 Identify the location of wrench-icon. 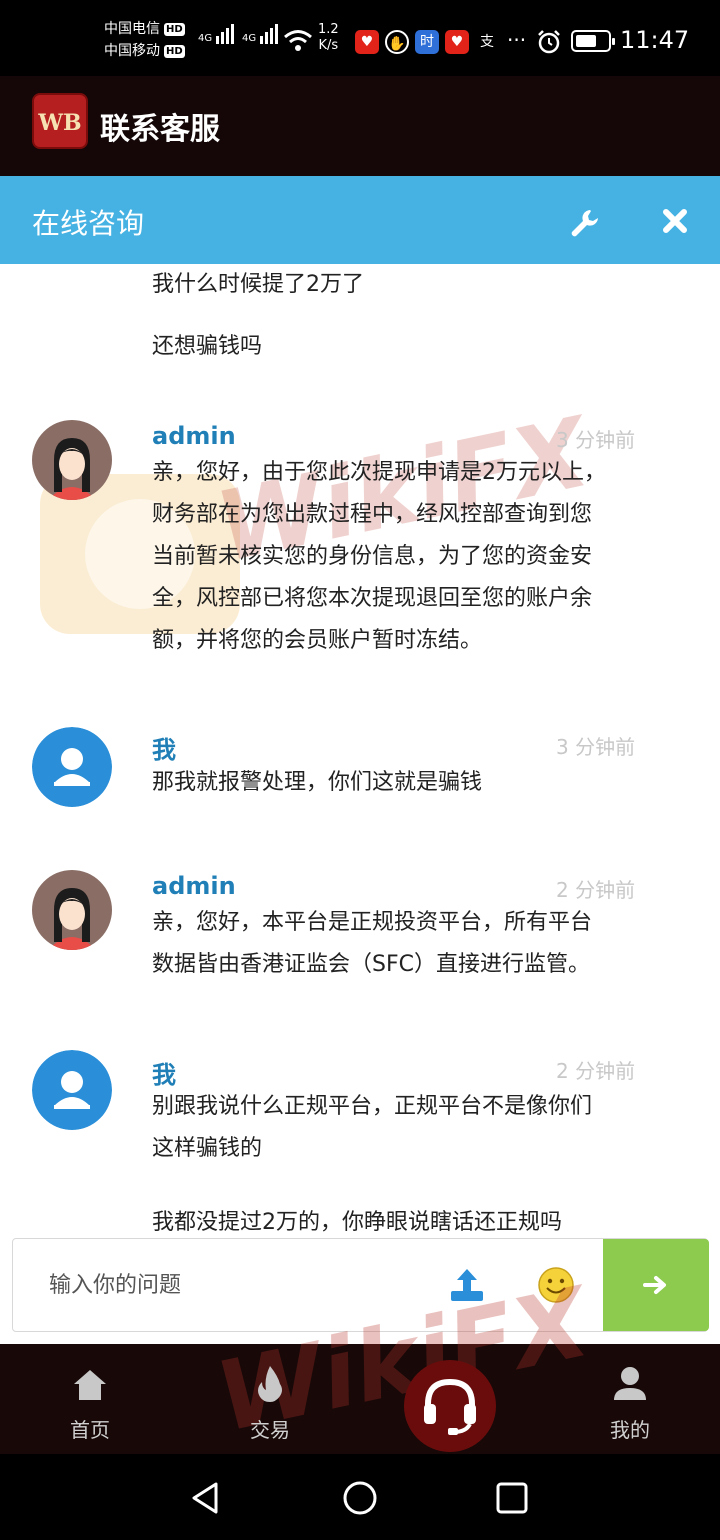
(585, 223).